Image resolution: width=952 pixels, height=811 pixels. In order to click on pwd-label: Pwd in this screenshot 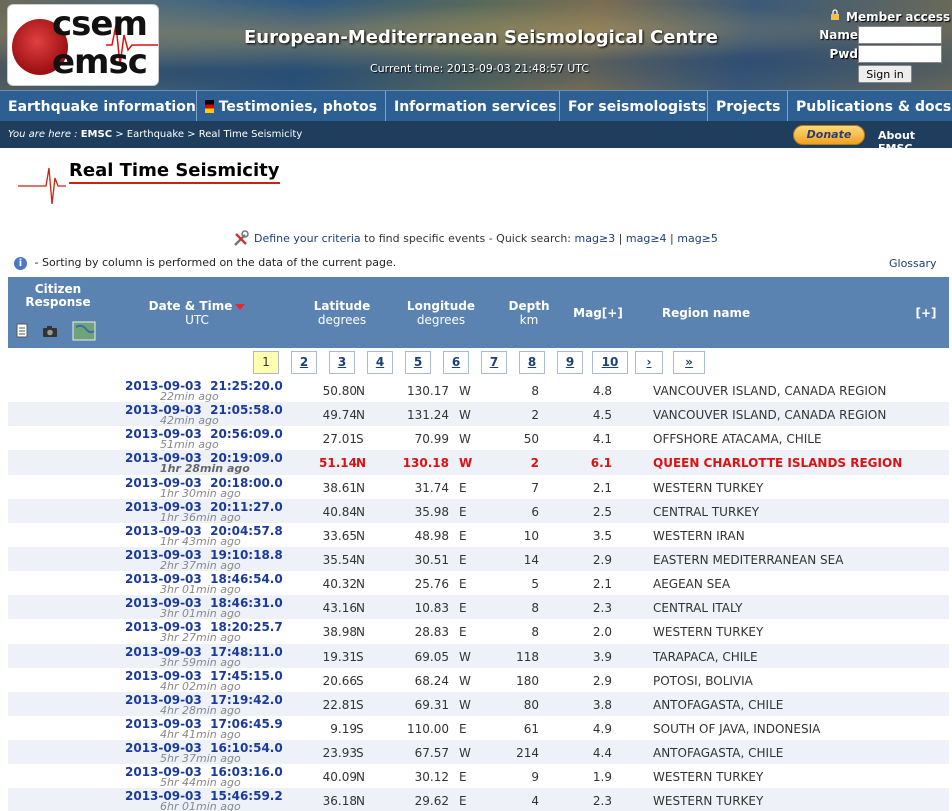, I will do `click(843, 54)`.